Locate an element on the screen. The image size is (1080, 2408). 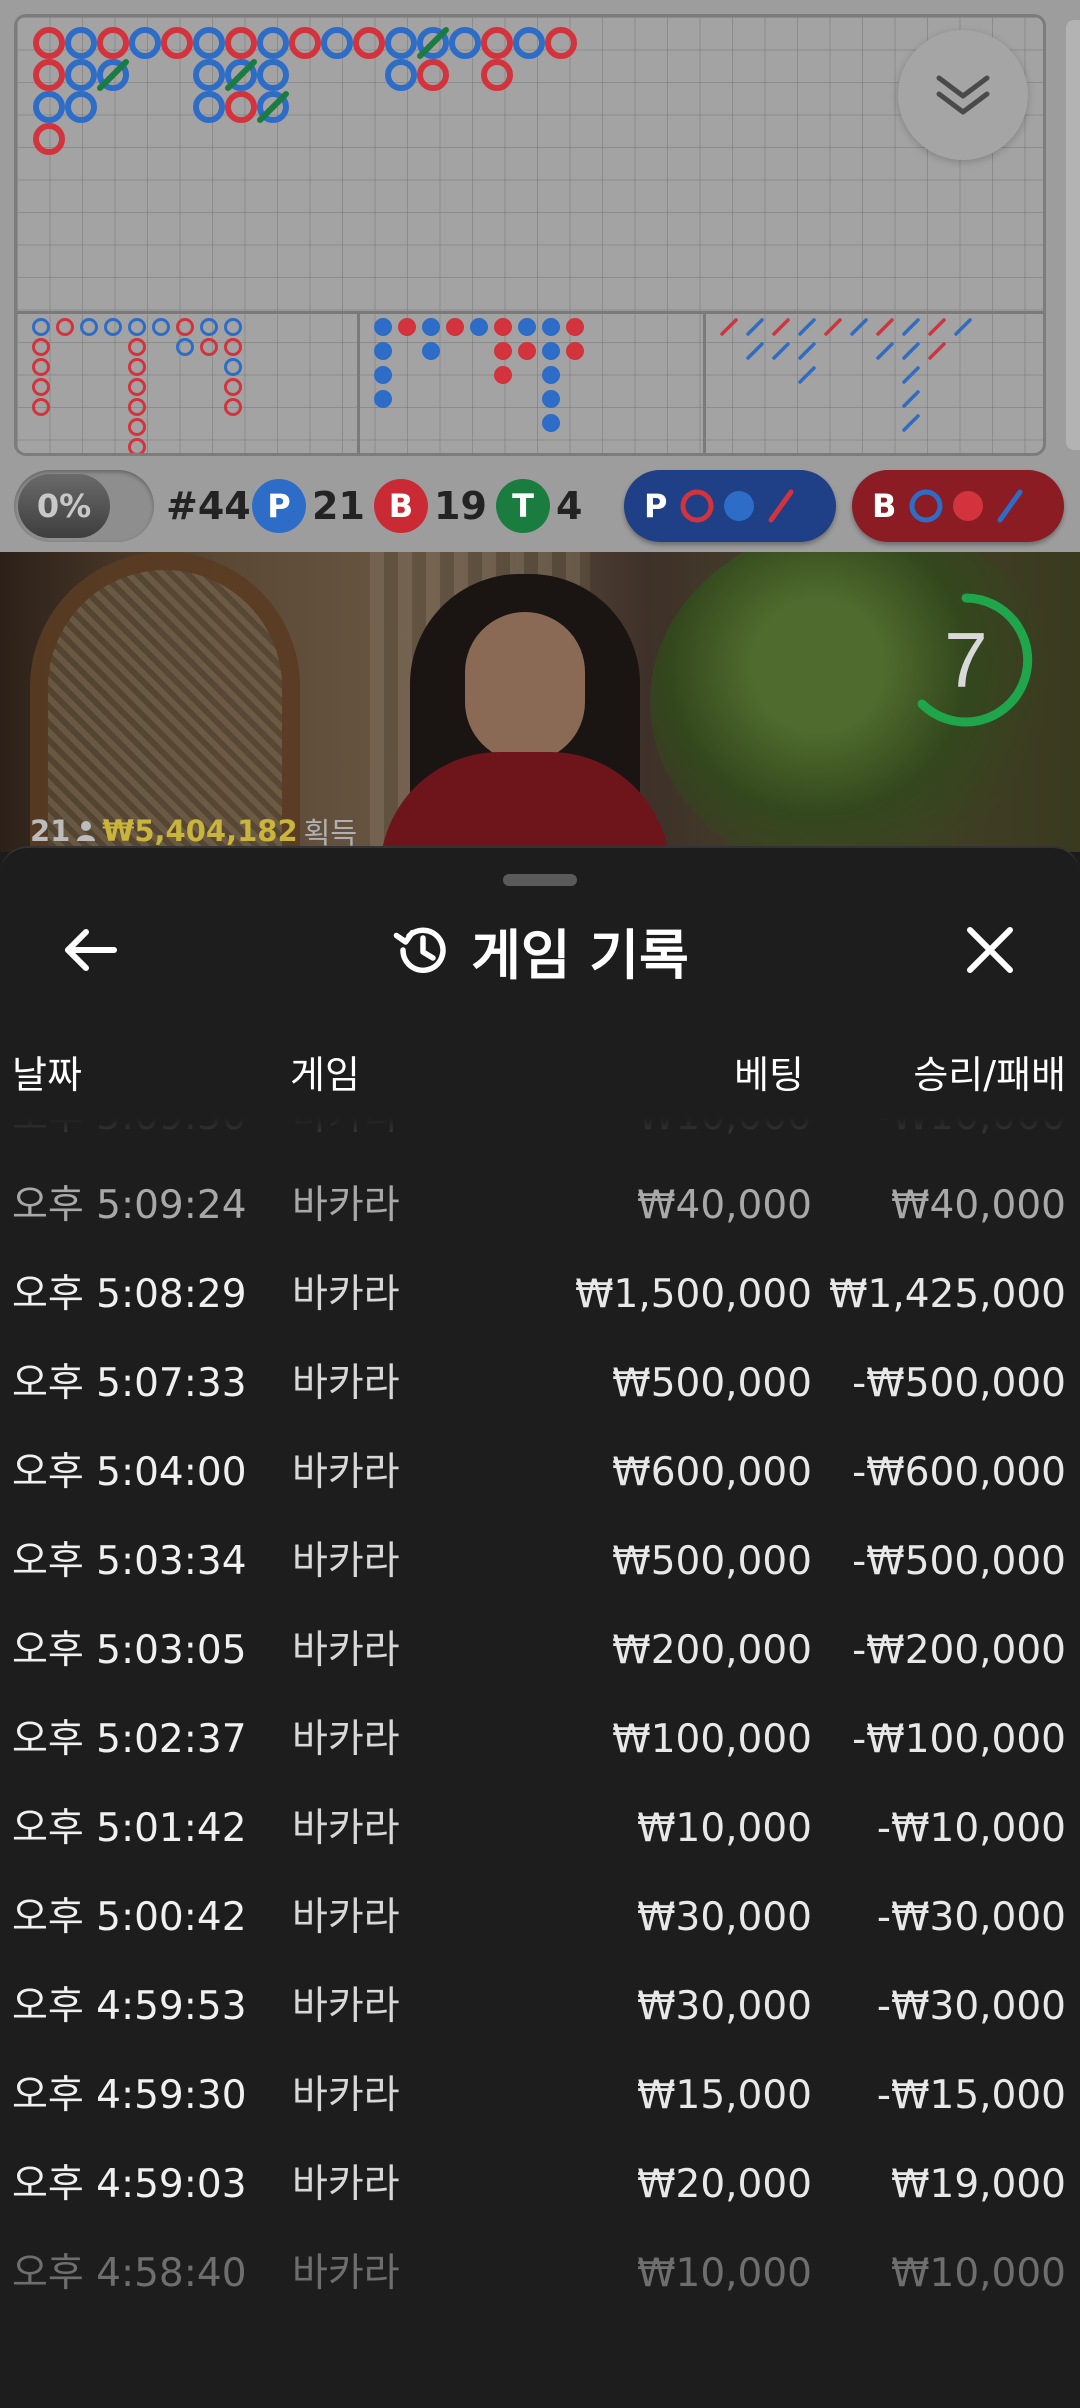
history-row: 오후 5:03:34 바카라 ₩500,000 -₩500,000 is located at coordinates (540, 1561).